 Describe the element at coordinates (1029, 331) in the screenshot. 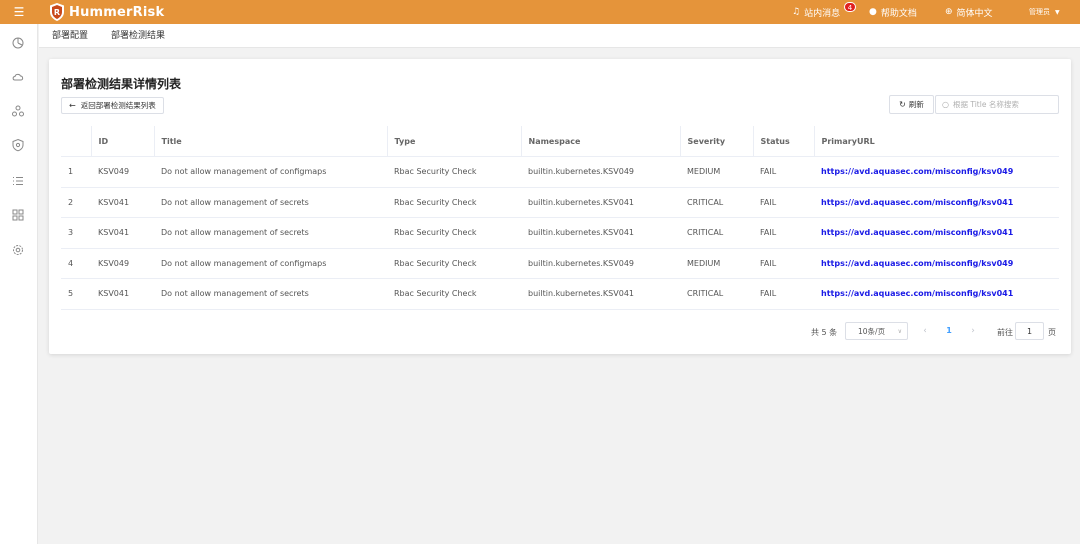

I see `goto-page-input` at that location.